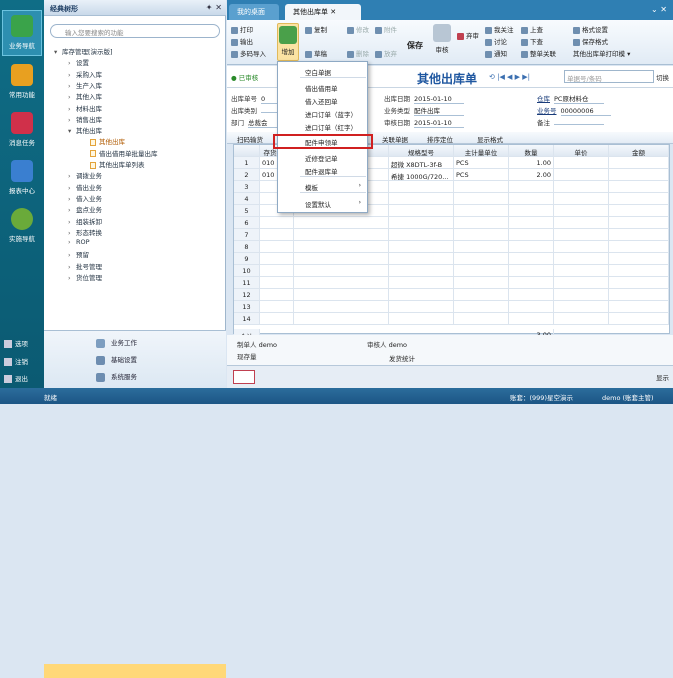 The height and width of the screenshot is (678, 673). What do you see at coordinates (531, 175) in the screenshot?
I see `table-cell: 2.00` at bounding box center [531, 175].